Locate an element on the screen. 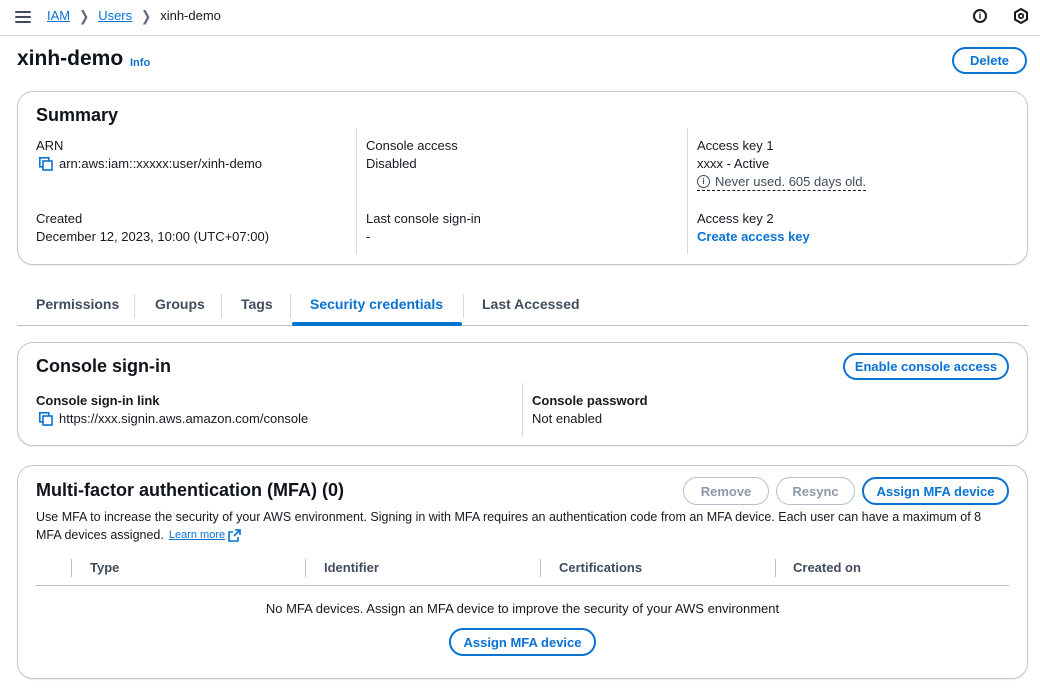  learn-more-link: Learn more is located at coordinates (197, 535).